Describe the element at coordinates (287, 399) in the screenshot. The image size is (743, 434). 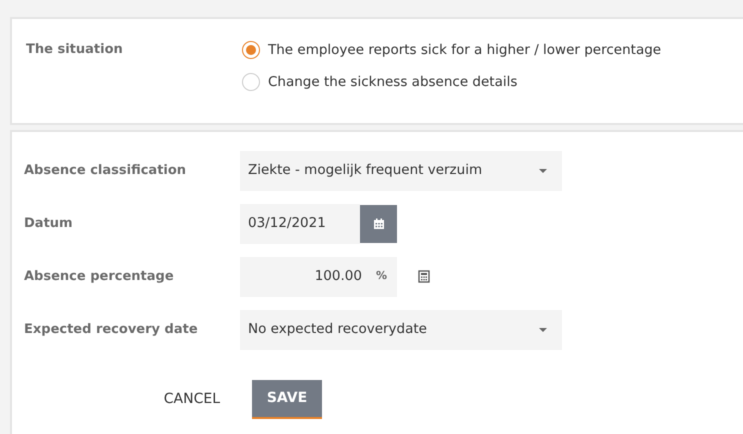
I see `save-button: SAVE` at that location.